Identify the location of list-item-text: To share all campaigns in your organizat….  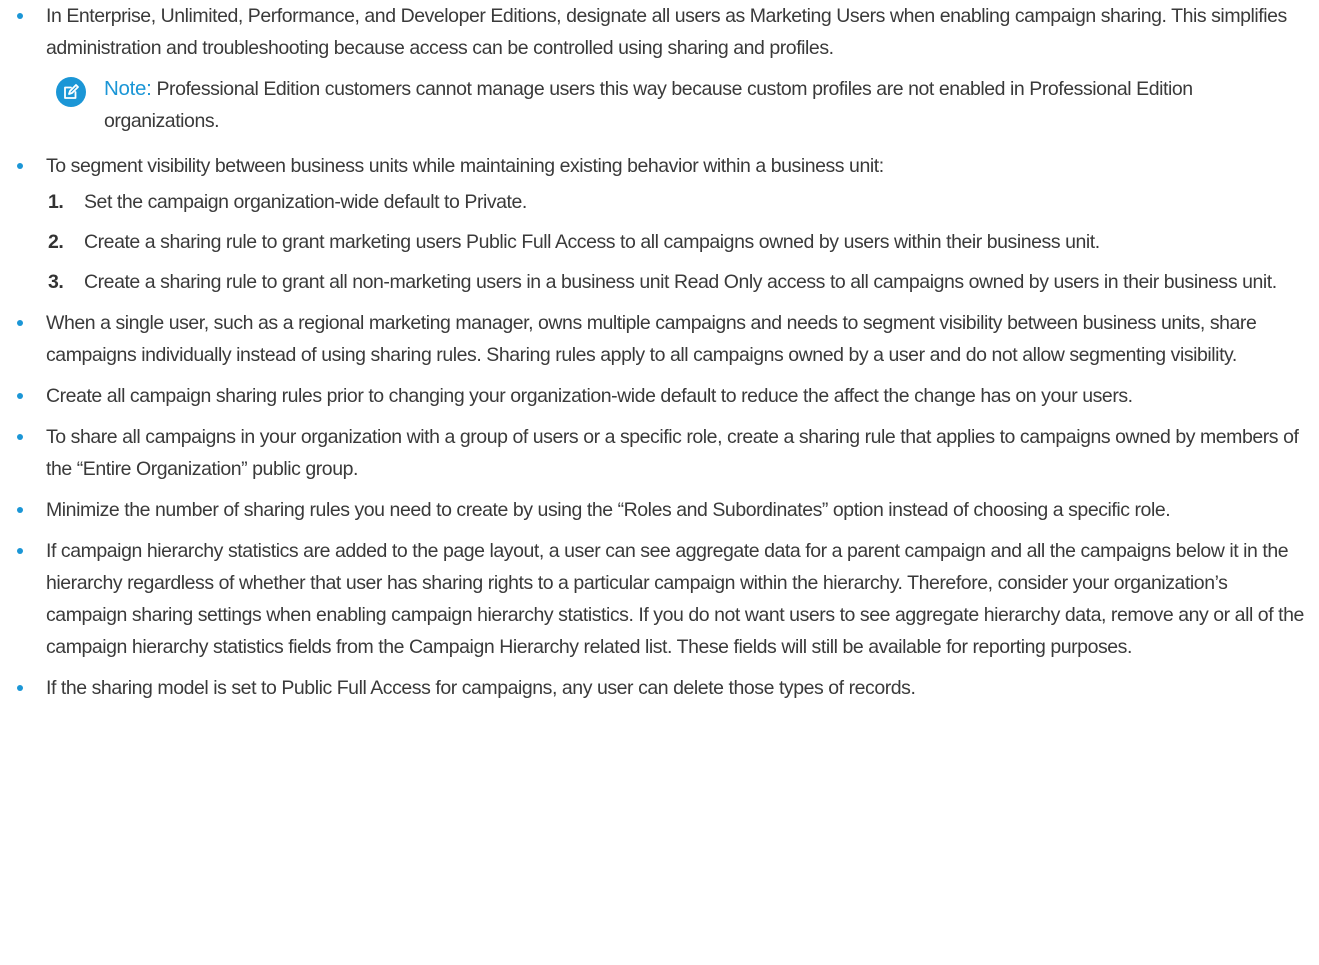
(672, 453).